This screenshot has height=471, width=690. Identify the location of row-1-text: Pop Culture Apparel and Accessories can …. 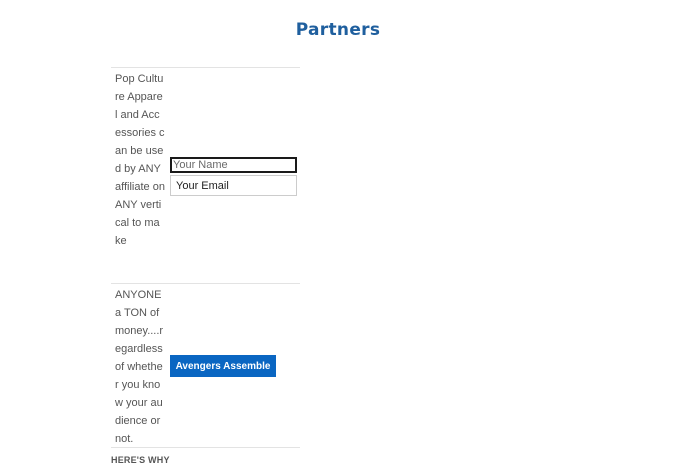
(140, 160).